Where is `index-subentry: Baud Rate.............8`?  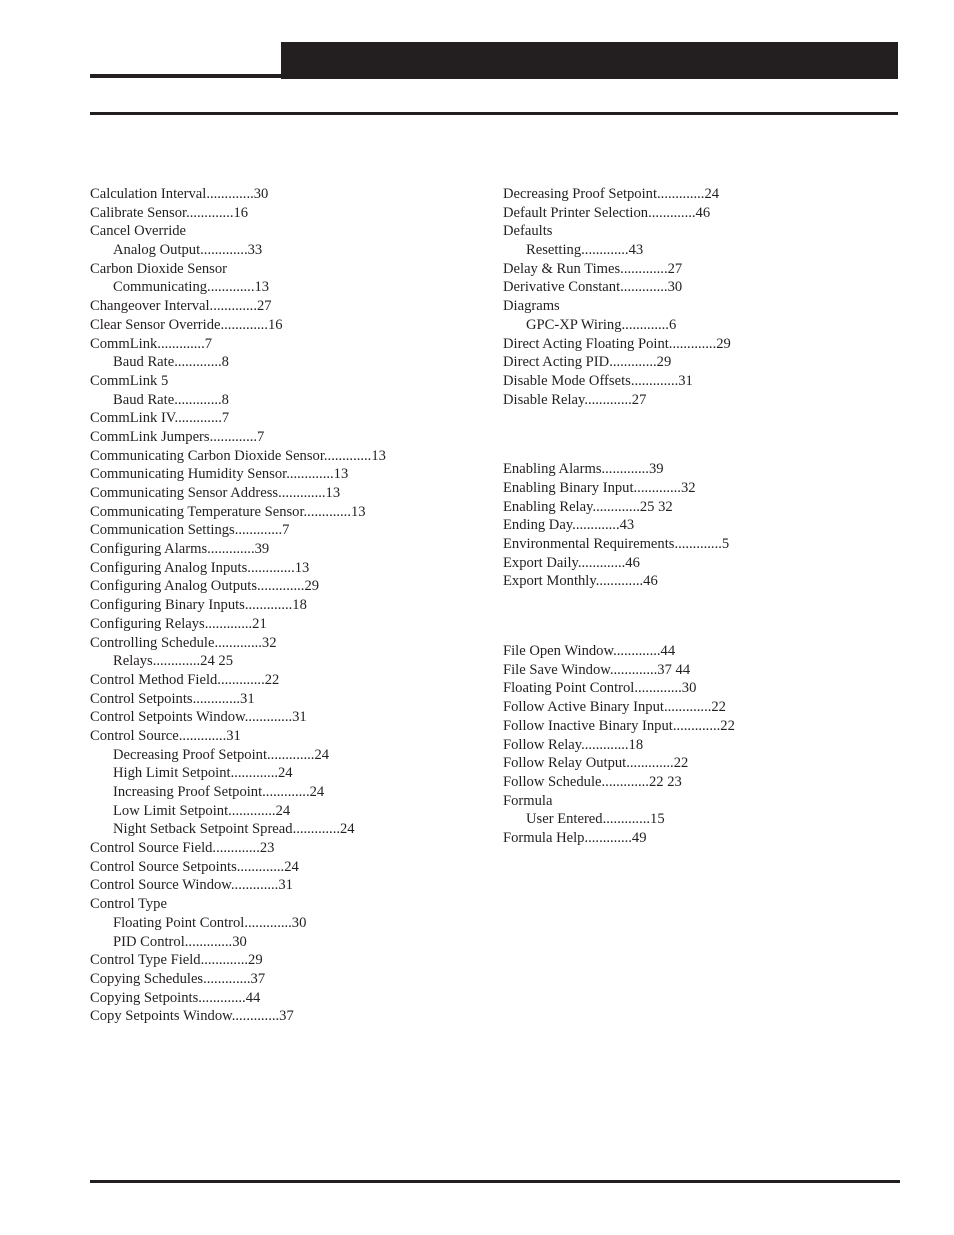
index-subentry: Baud Rate.............8 is located at coordinates (238, 362).